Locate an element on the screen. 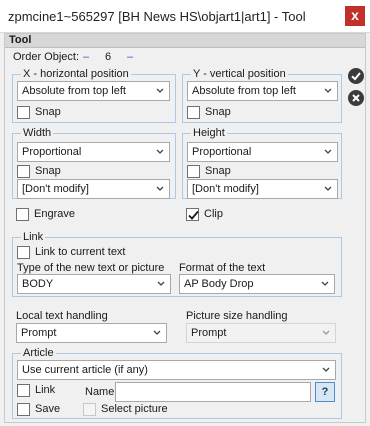  format-text-select: AP Body Drop is located at coordinates (257, 284).